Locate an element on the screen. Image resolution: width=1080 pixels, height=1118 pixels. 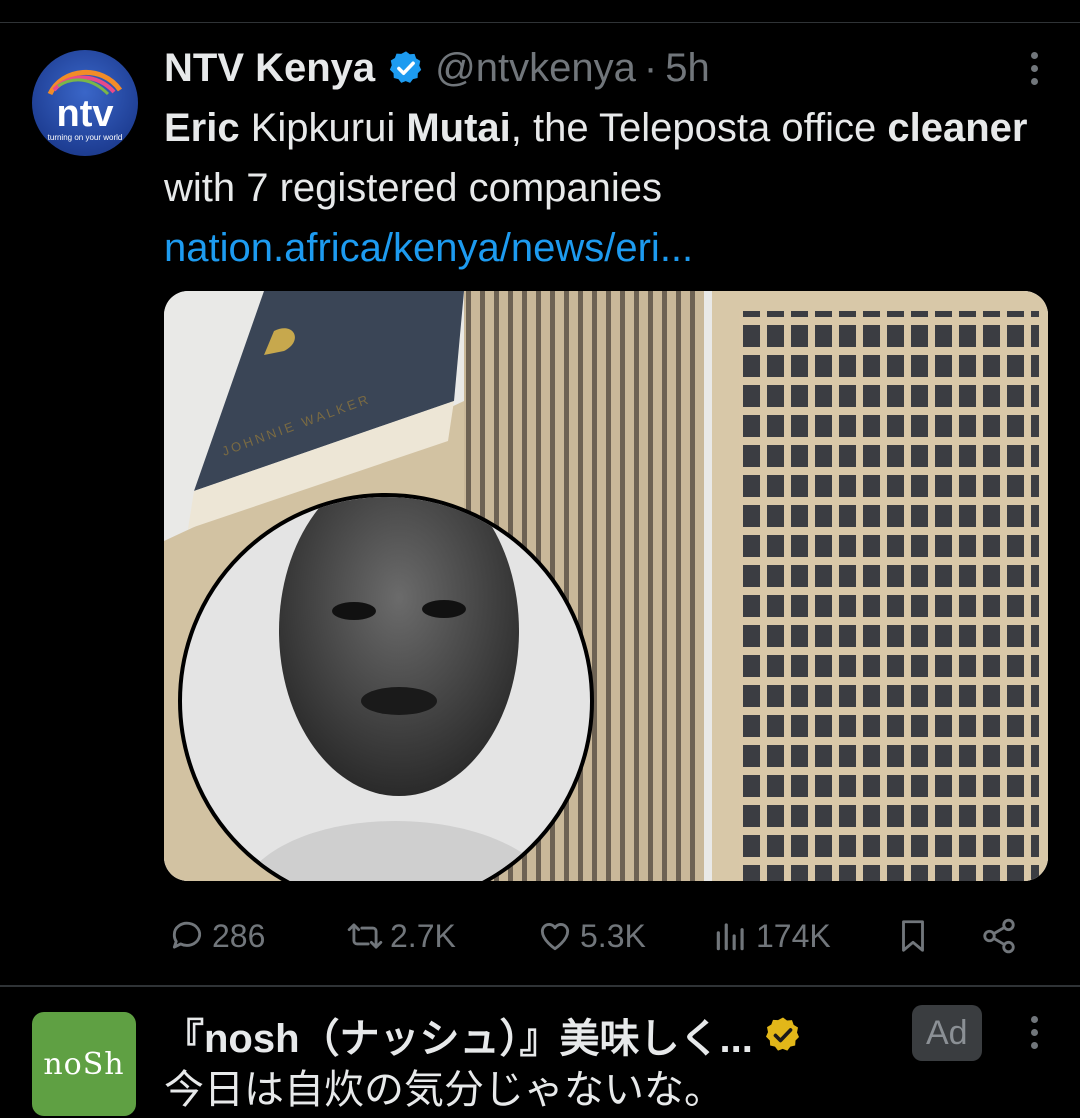
tweet-text-segment: Eric is located at coordinates (202, 128).